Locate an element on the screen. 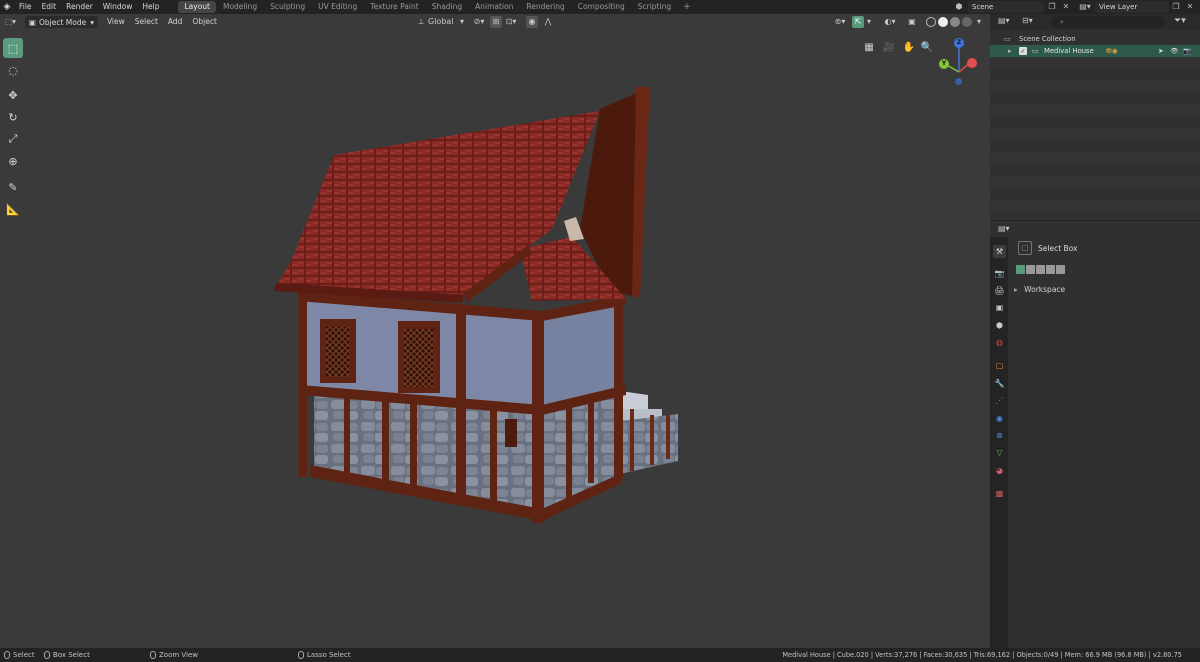 This screenshot has width=1200, height=662. outliner-empty-row is located at coordinates (1095, 87).